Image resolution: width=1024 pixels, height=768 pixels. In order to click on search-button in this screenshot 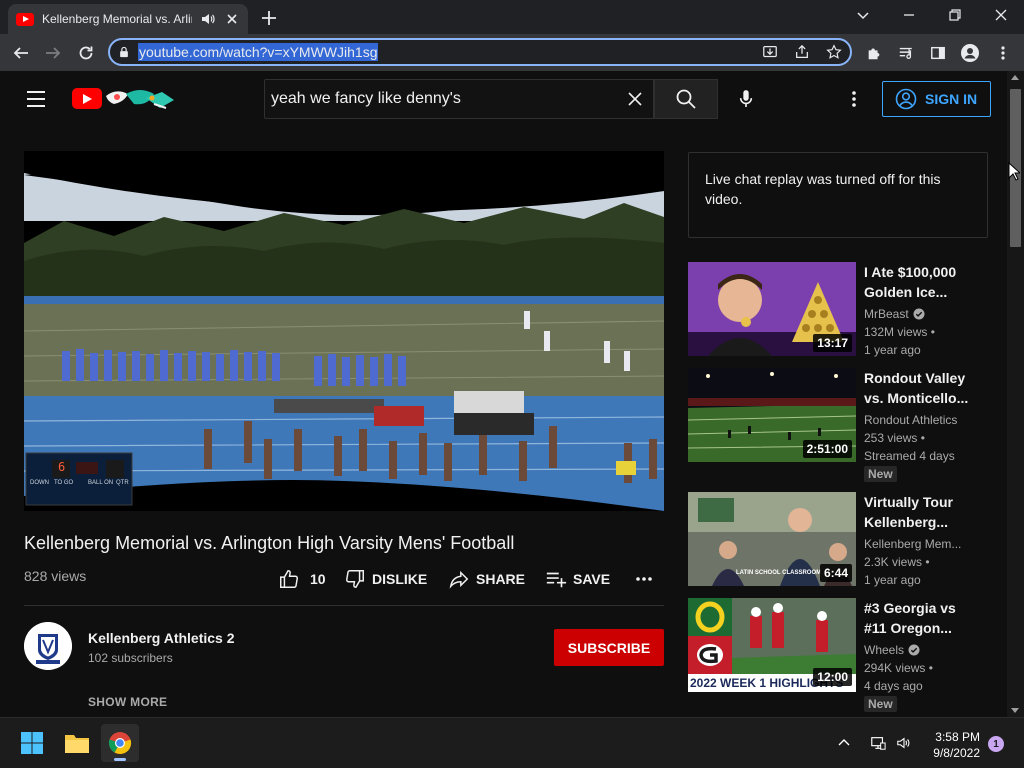, I will do `click(686, 99)`.